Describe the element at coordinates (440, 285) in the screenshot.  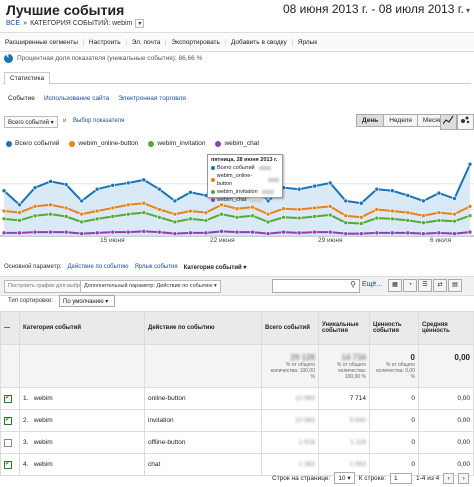
I see `comparison-view-icon: ⇄` at that location.